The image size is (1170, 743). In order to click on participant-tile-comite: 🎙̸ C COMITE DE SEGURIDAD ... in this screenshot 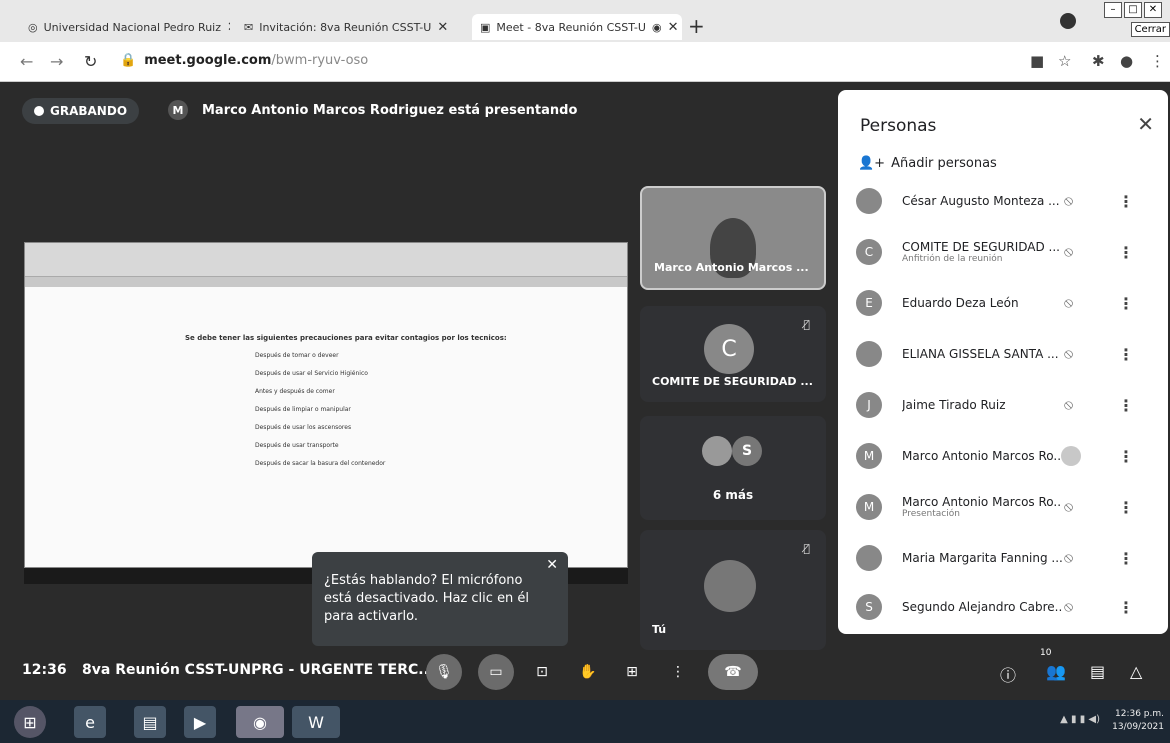, I will do `click(733, 354)`.